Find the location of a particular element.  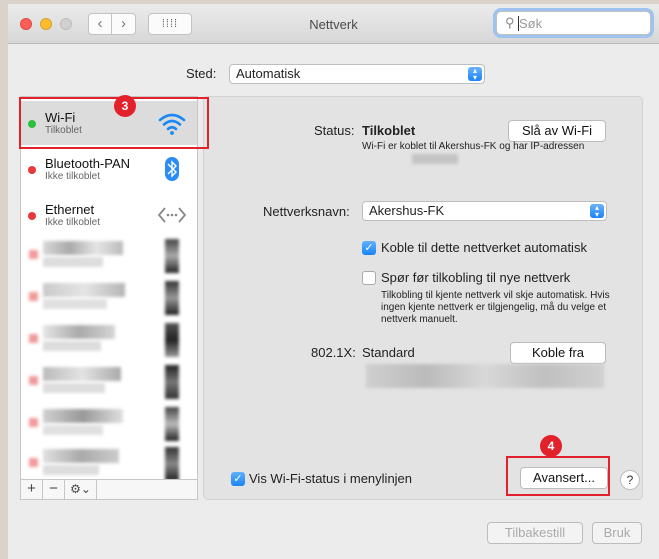

sidebar-toolbar: + − ⚙⌄ is located at coordinates (109, 490).